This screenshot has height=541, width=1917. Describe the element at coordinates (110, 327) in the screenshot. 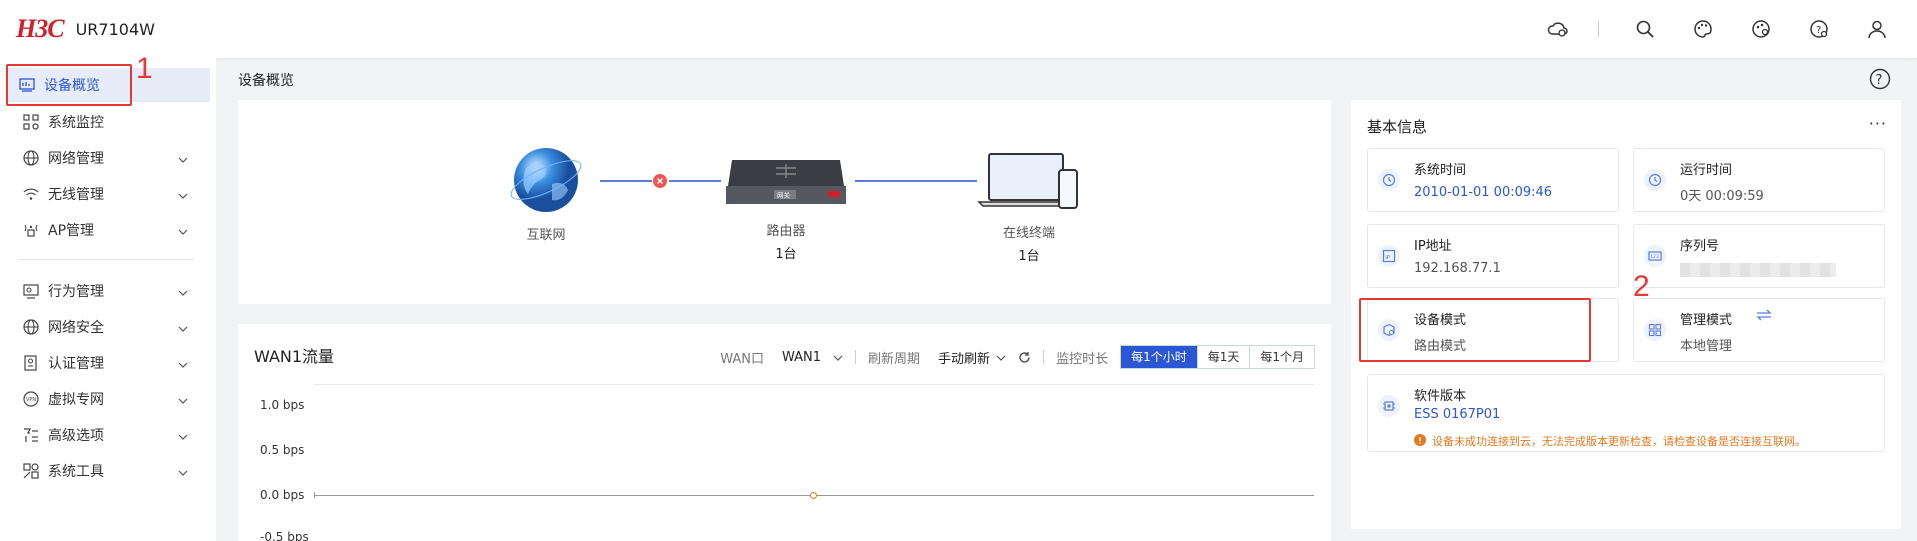

I see `sidebar-item-security: 网络安全` at that location.